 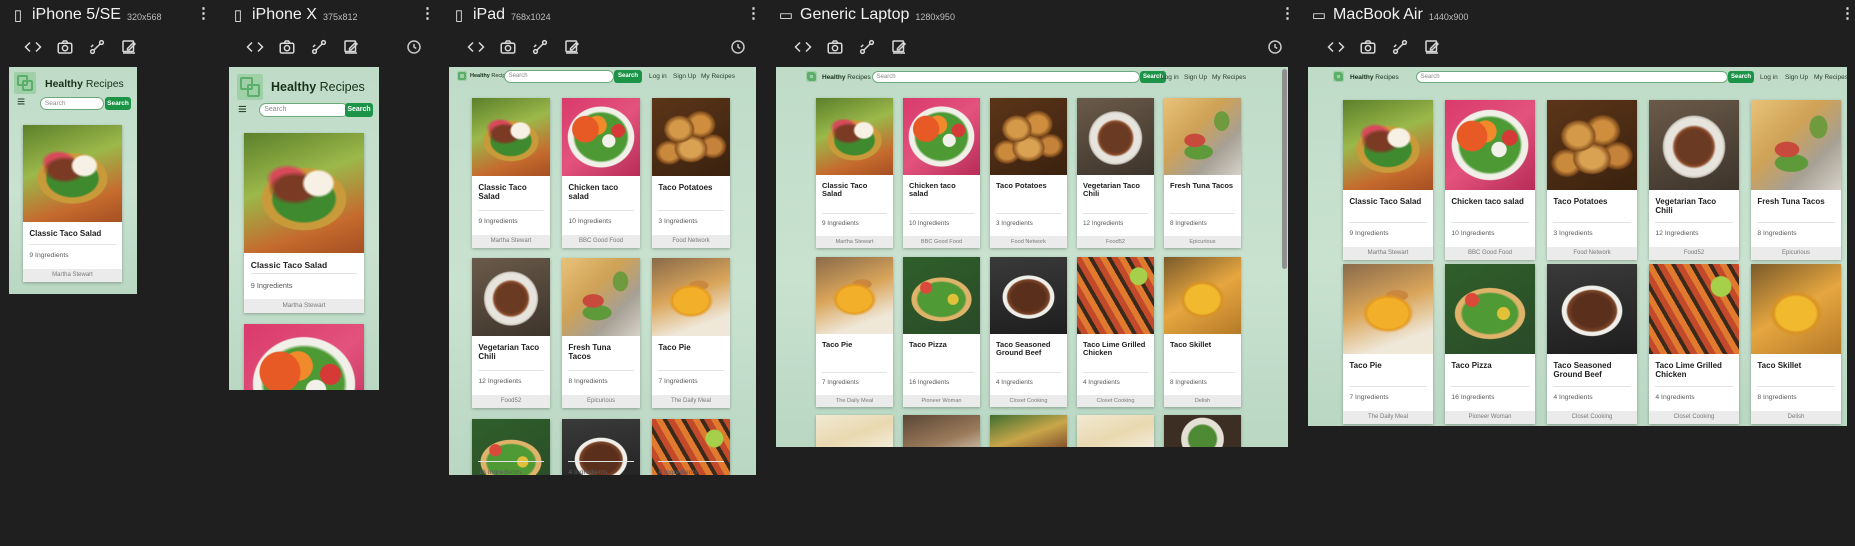 I want to click on code-icon, so click(x=34, y=48).